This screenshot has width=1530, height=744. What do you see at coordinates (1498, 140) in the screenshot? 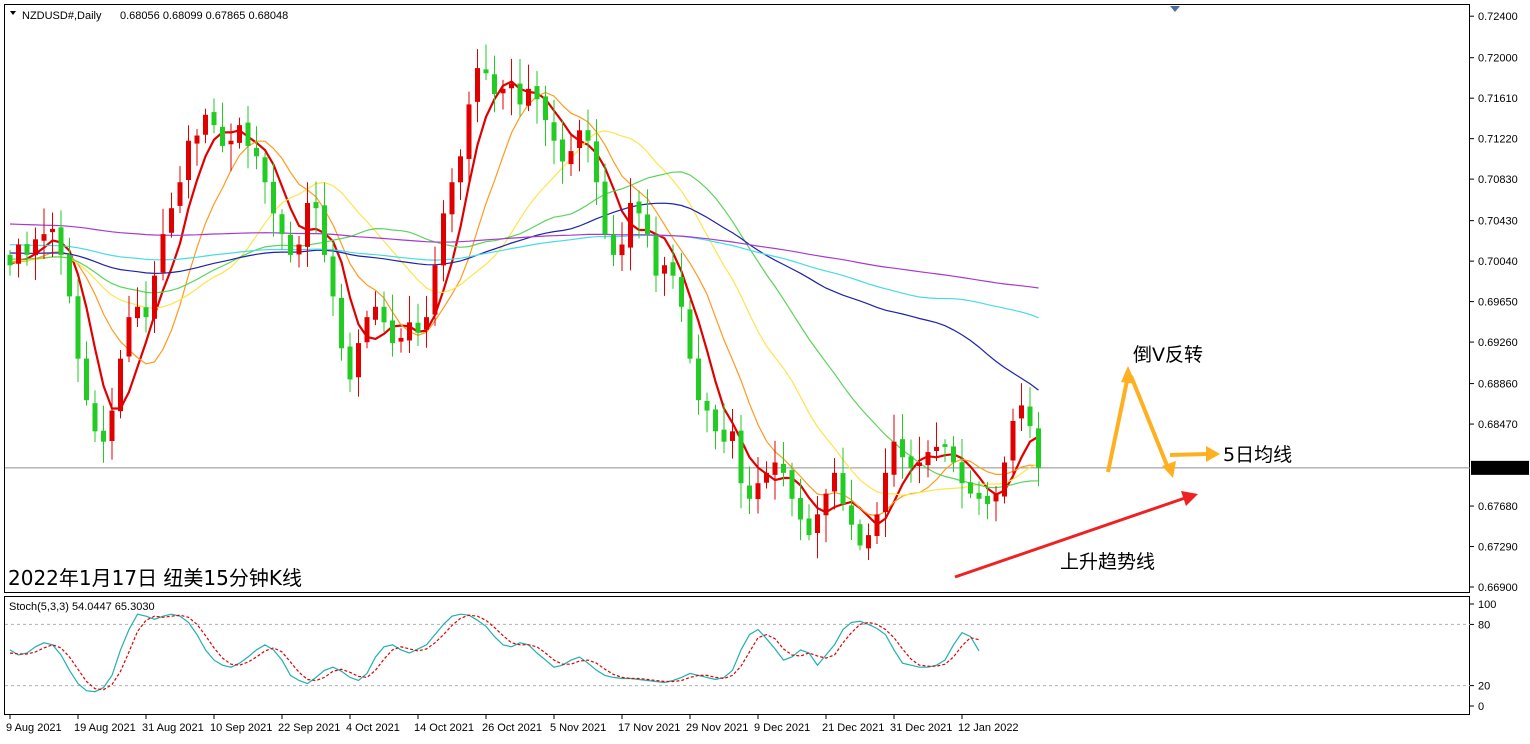
I see `y-tick-label: 0.71220` at bounding box center [1498, 140].